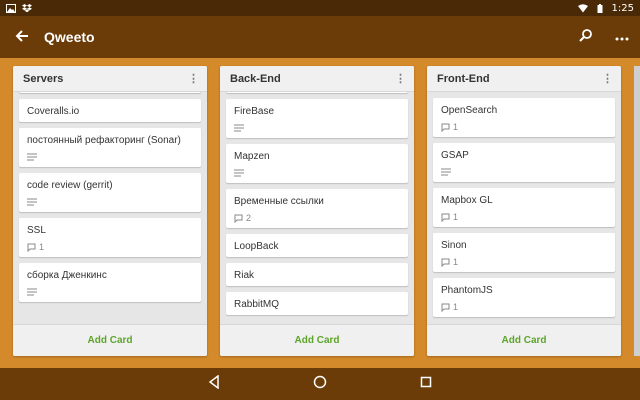 Image resolution: width=640 pixels, height=400 pixels. I want to click on search-icon, so click(586, 37).